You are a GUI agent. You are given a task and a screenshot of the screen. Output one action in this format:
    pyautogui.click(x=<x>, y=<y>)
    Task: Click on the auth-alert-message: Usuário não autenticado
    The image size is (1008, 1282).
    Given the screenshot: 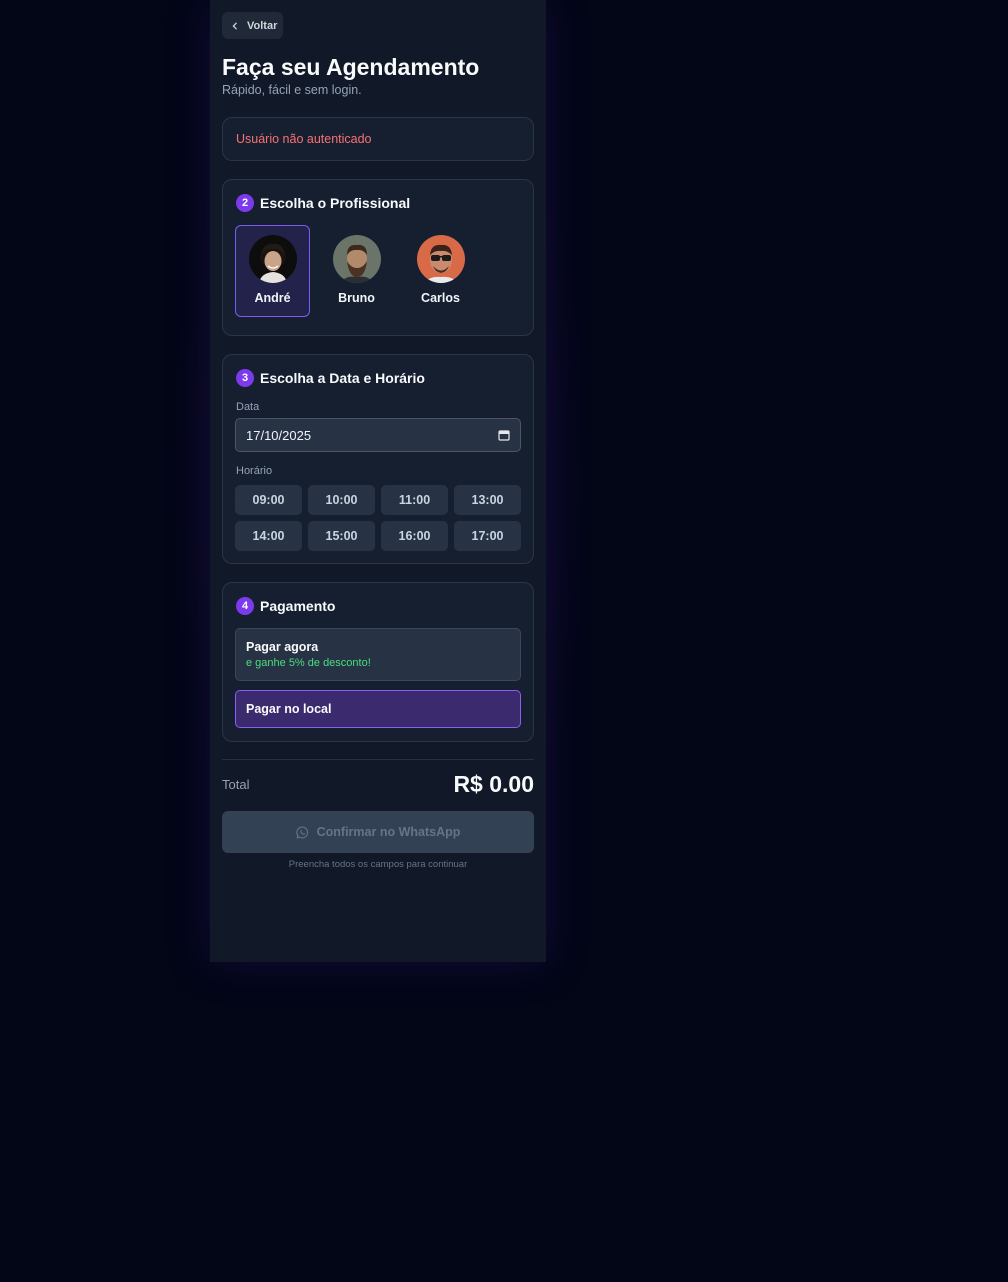 What is the action you would take?
    pyautogui.click(x=304, y=139)
    